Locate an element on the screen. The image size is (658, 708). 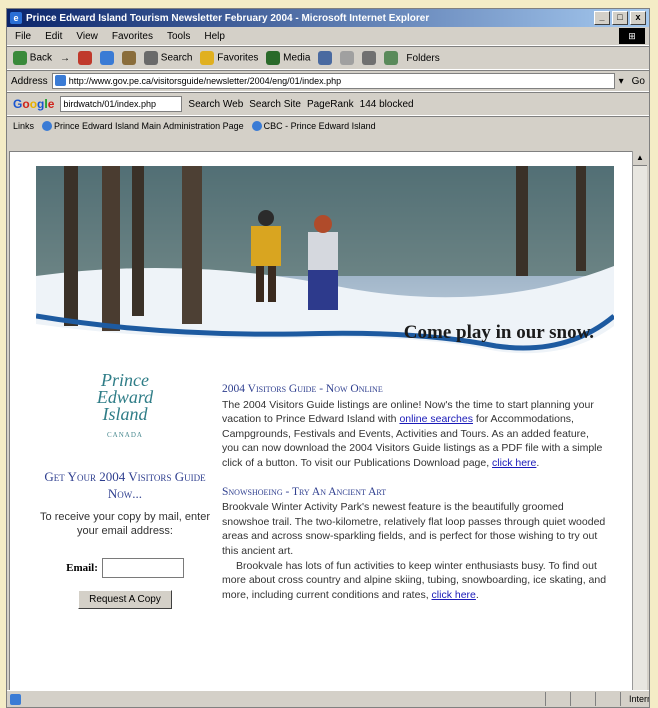
minimize-button: _ is located at coordinates (602, 18).